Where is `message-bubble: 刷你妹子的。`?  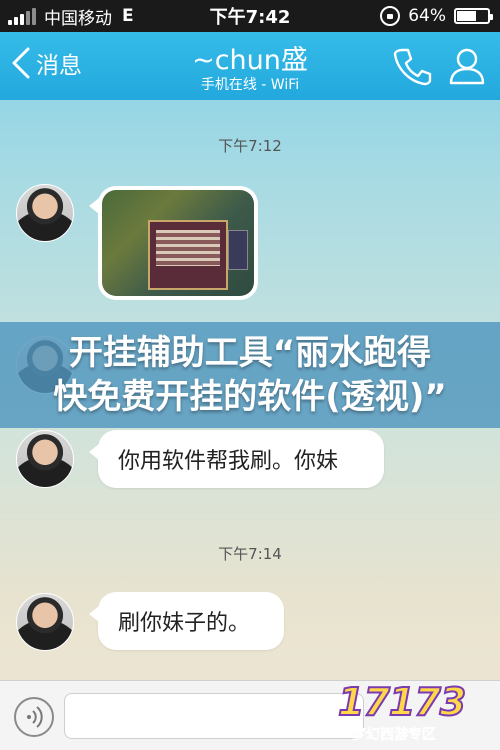 message-bubble: 刷你妹子的。 is located at coordinates (186, 621).